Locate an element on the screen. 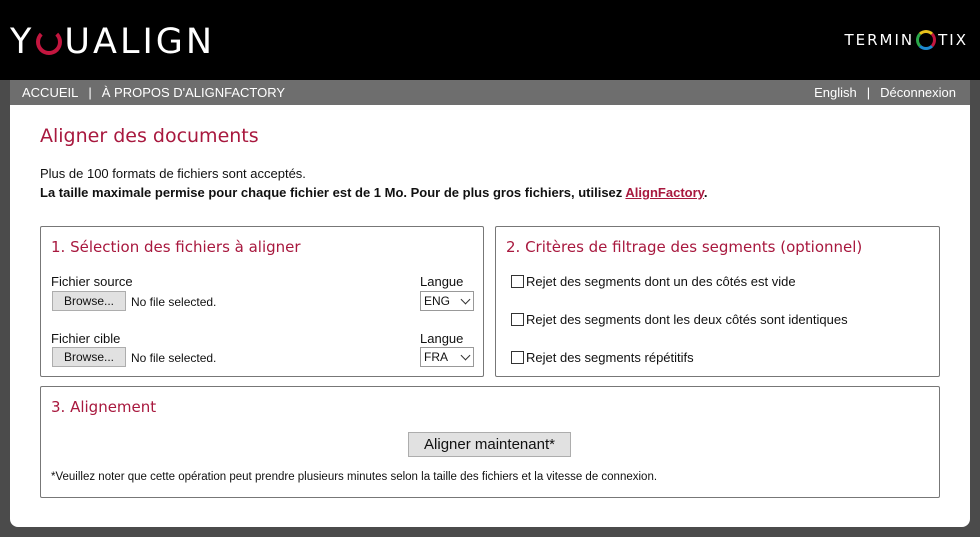  source-language-value: ENG is located at coordinates (437, 301).